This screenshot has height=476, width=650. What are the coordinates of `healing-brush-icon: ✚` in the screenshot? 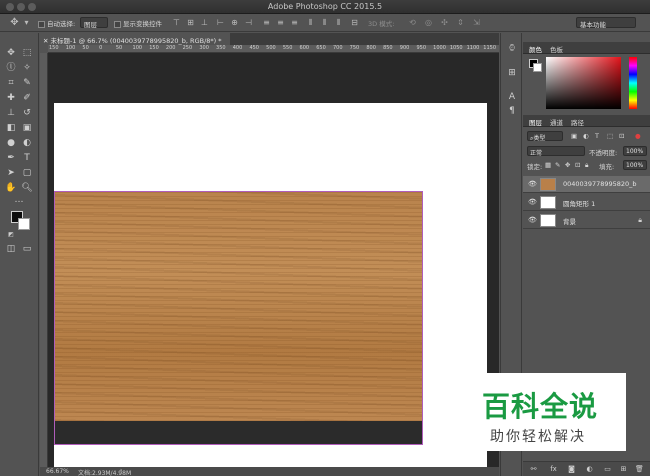 It's located at (11, 98).